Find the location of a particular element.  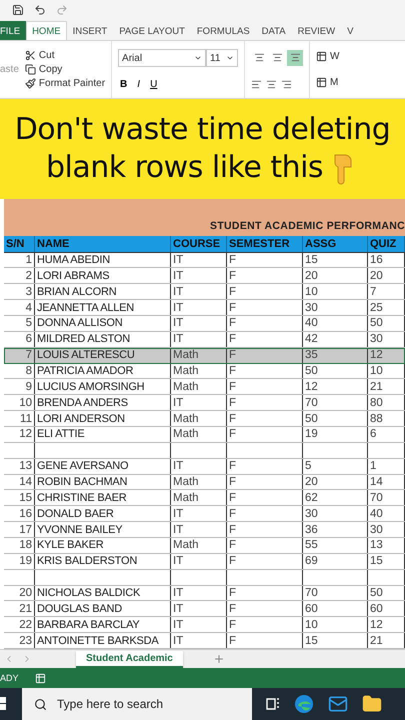

table-row: 12 ELI ATTIE Math F 19 6 is located at coordinates (204, 434).